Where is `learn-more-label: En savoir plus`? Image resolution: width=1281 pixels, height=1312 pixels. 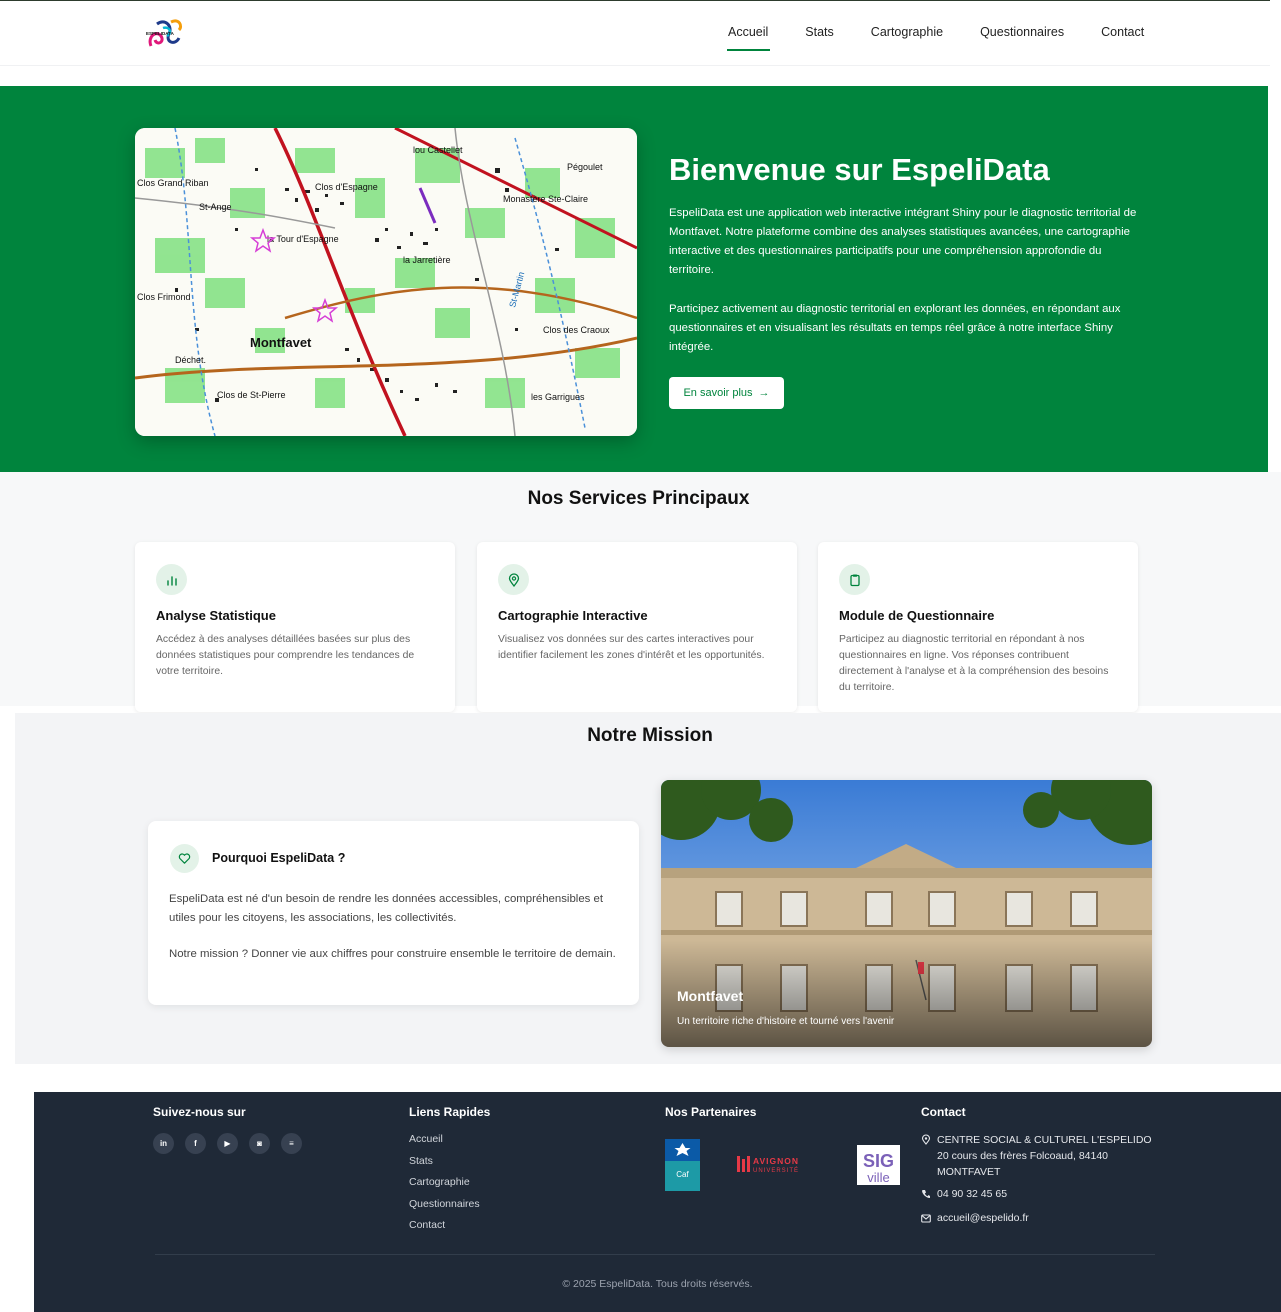
learn-more-label: En savoir plus is located at coordinates (718, 393).